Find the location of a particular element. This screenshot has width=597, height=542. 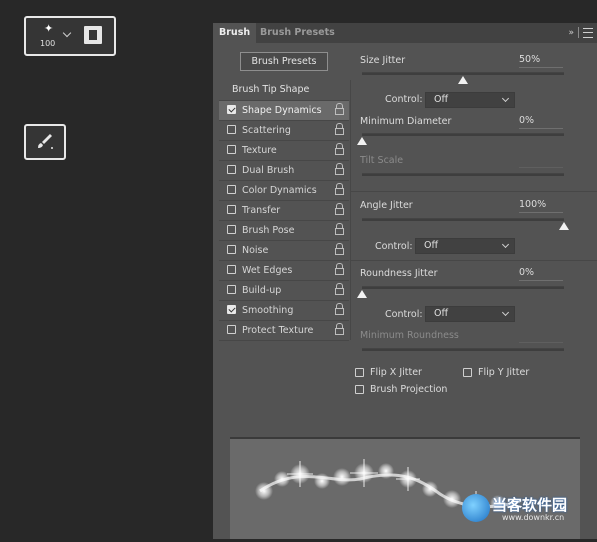

panel-menu-controls: » is located at coordinates (580, 32).